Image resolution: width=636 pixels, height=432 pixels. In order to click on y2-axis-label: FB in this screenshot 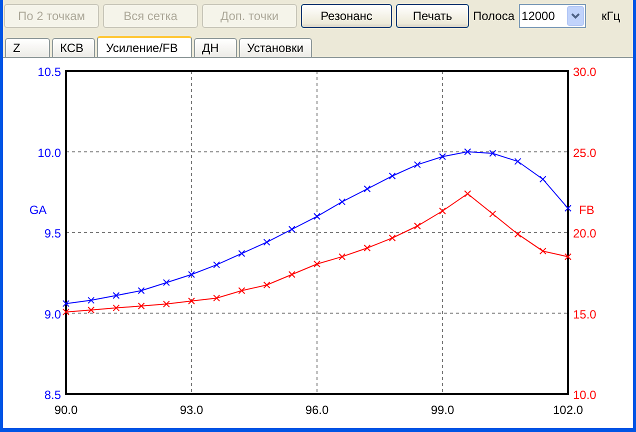, I will do `click(586, 210)`.